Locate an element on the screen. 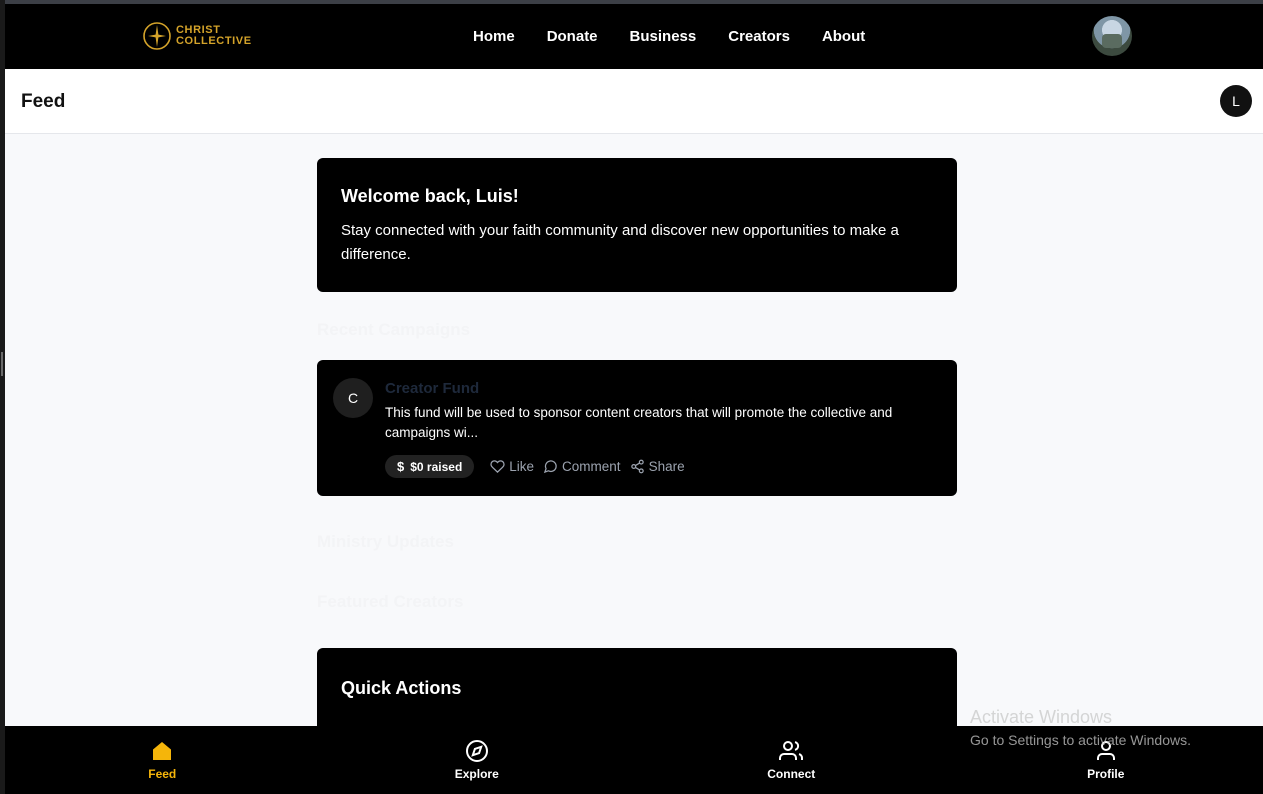 The height and width of the screenshot is (794, 1263). ministry-updates-heading: Ministry Updates is located at coordinates (385, 541).